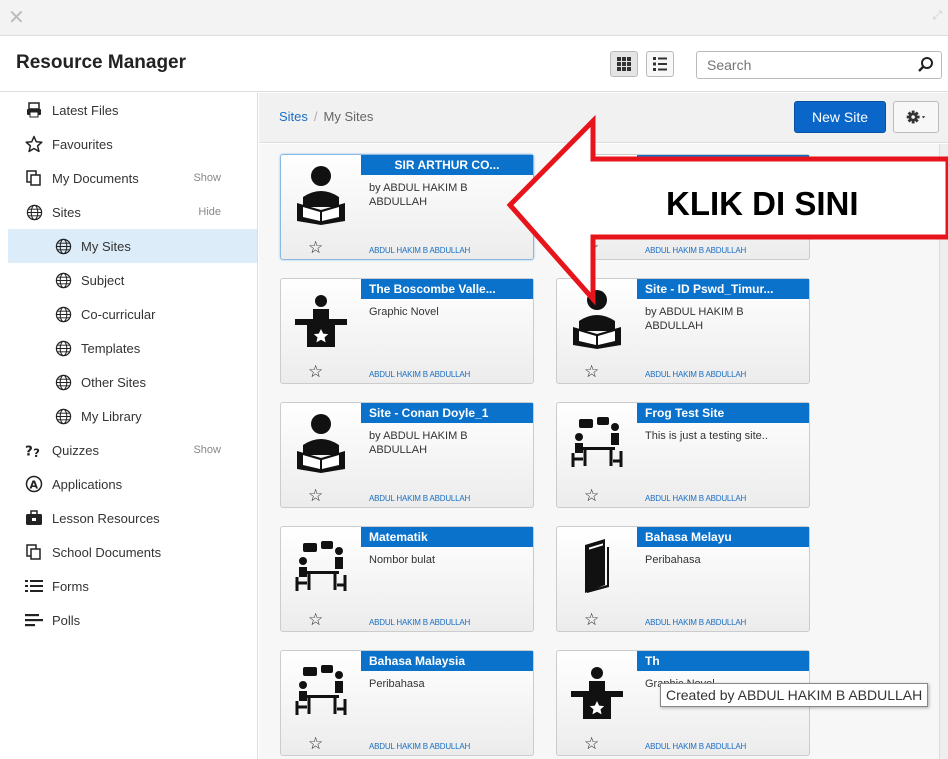 The width and height of the screenshot is (948, 759). What do you see at coordinates (943, 451) in the screenshot?
I see `scrollbar` at bounding box center [943, 451].